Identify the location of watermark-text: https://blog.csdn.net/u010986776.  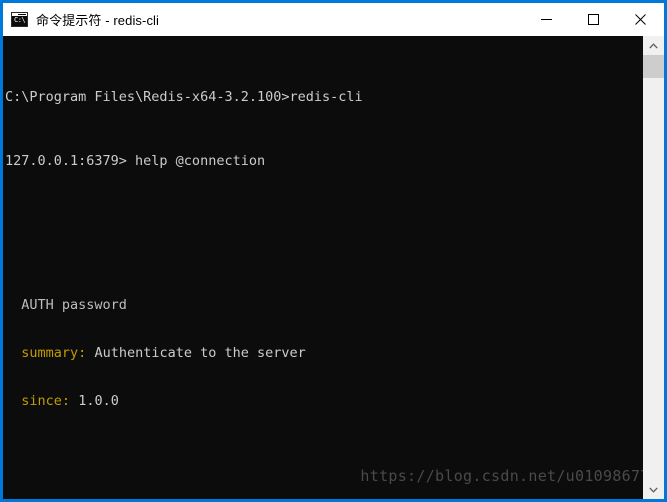
(509, 476).